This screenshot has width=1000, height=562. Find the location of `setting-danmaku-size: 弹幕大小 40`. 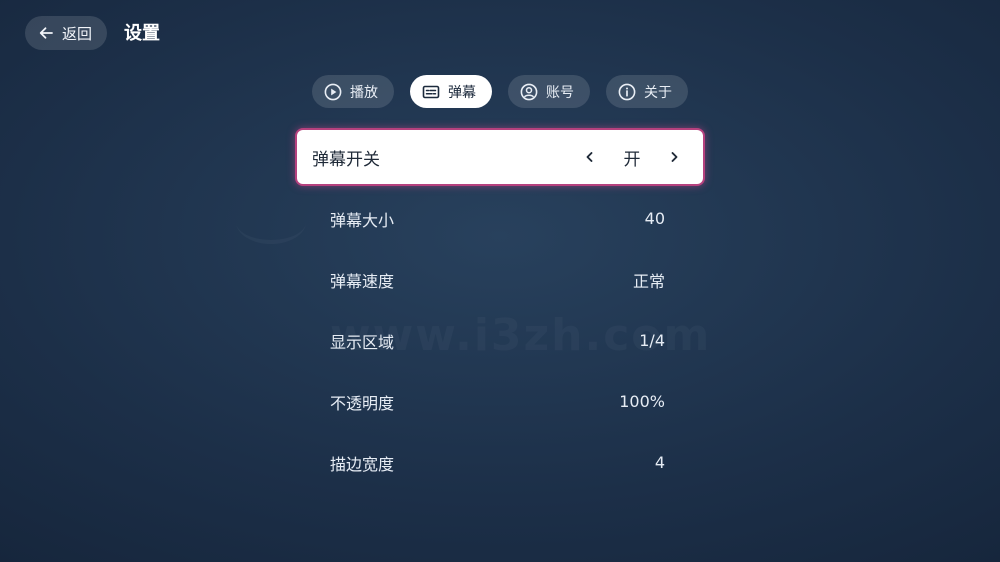

setting-danmaku-size: 弹幕大小 40 is located at coordinates (500, 218).